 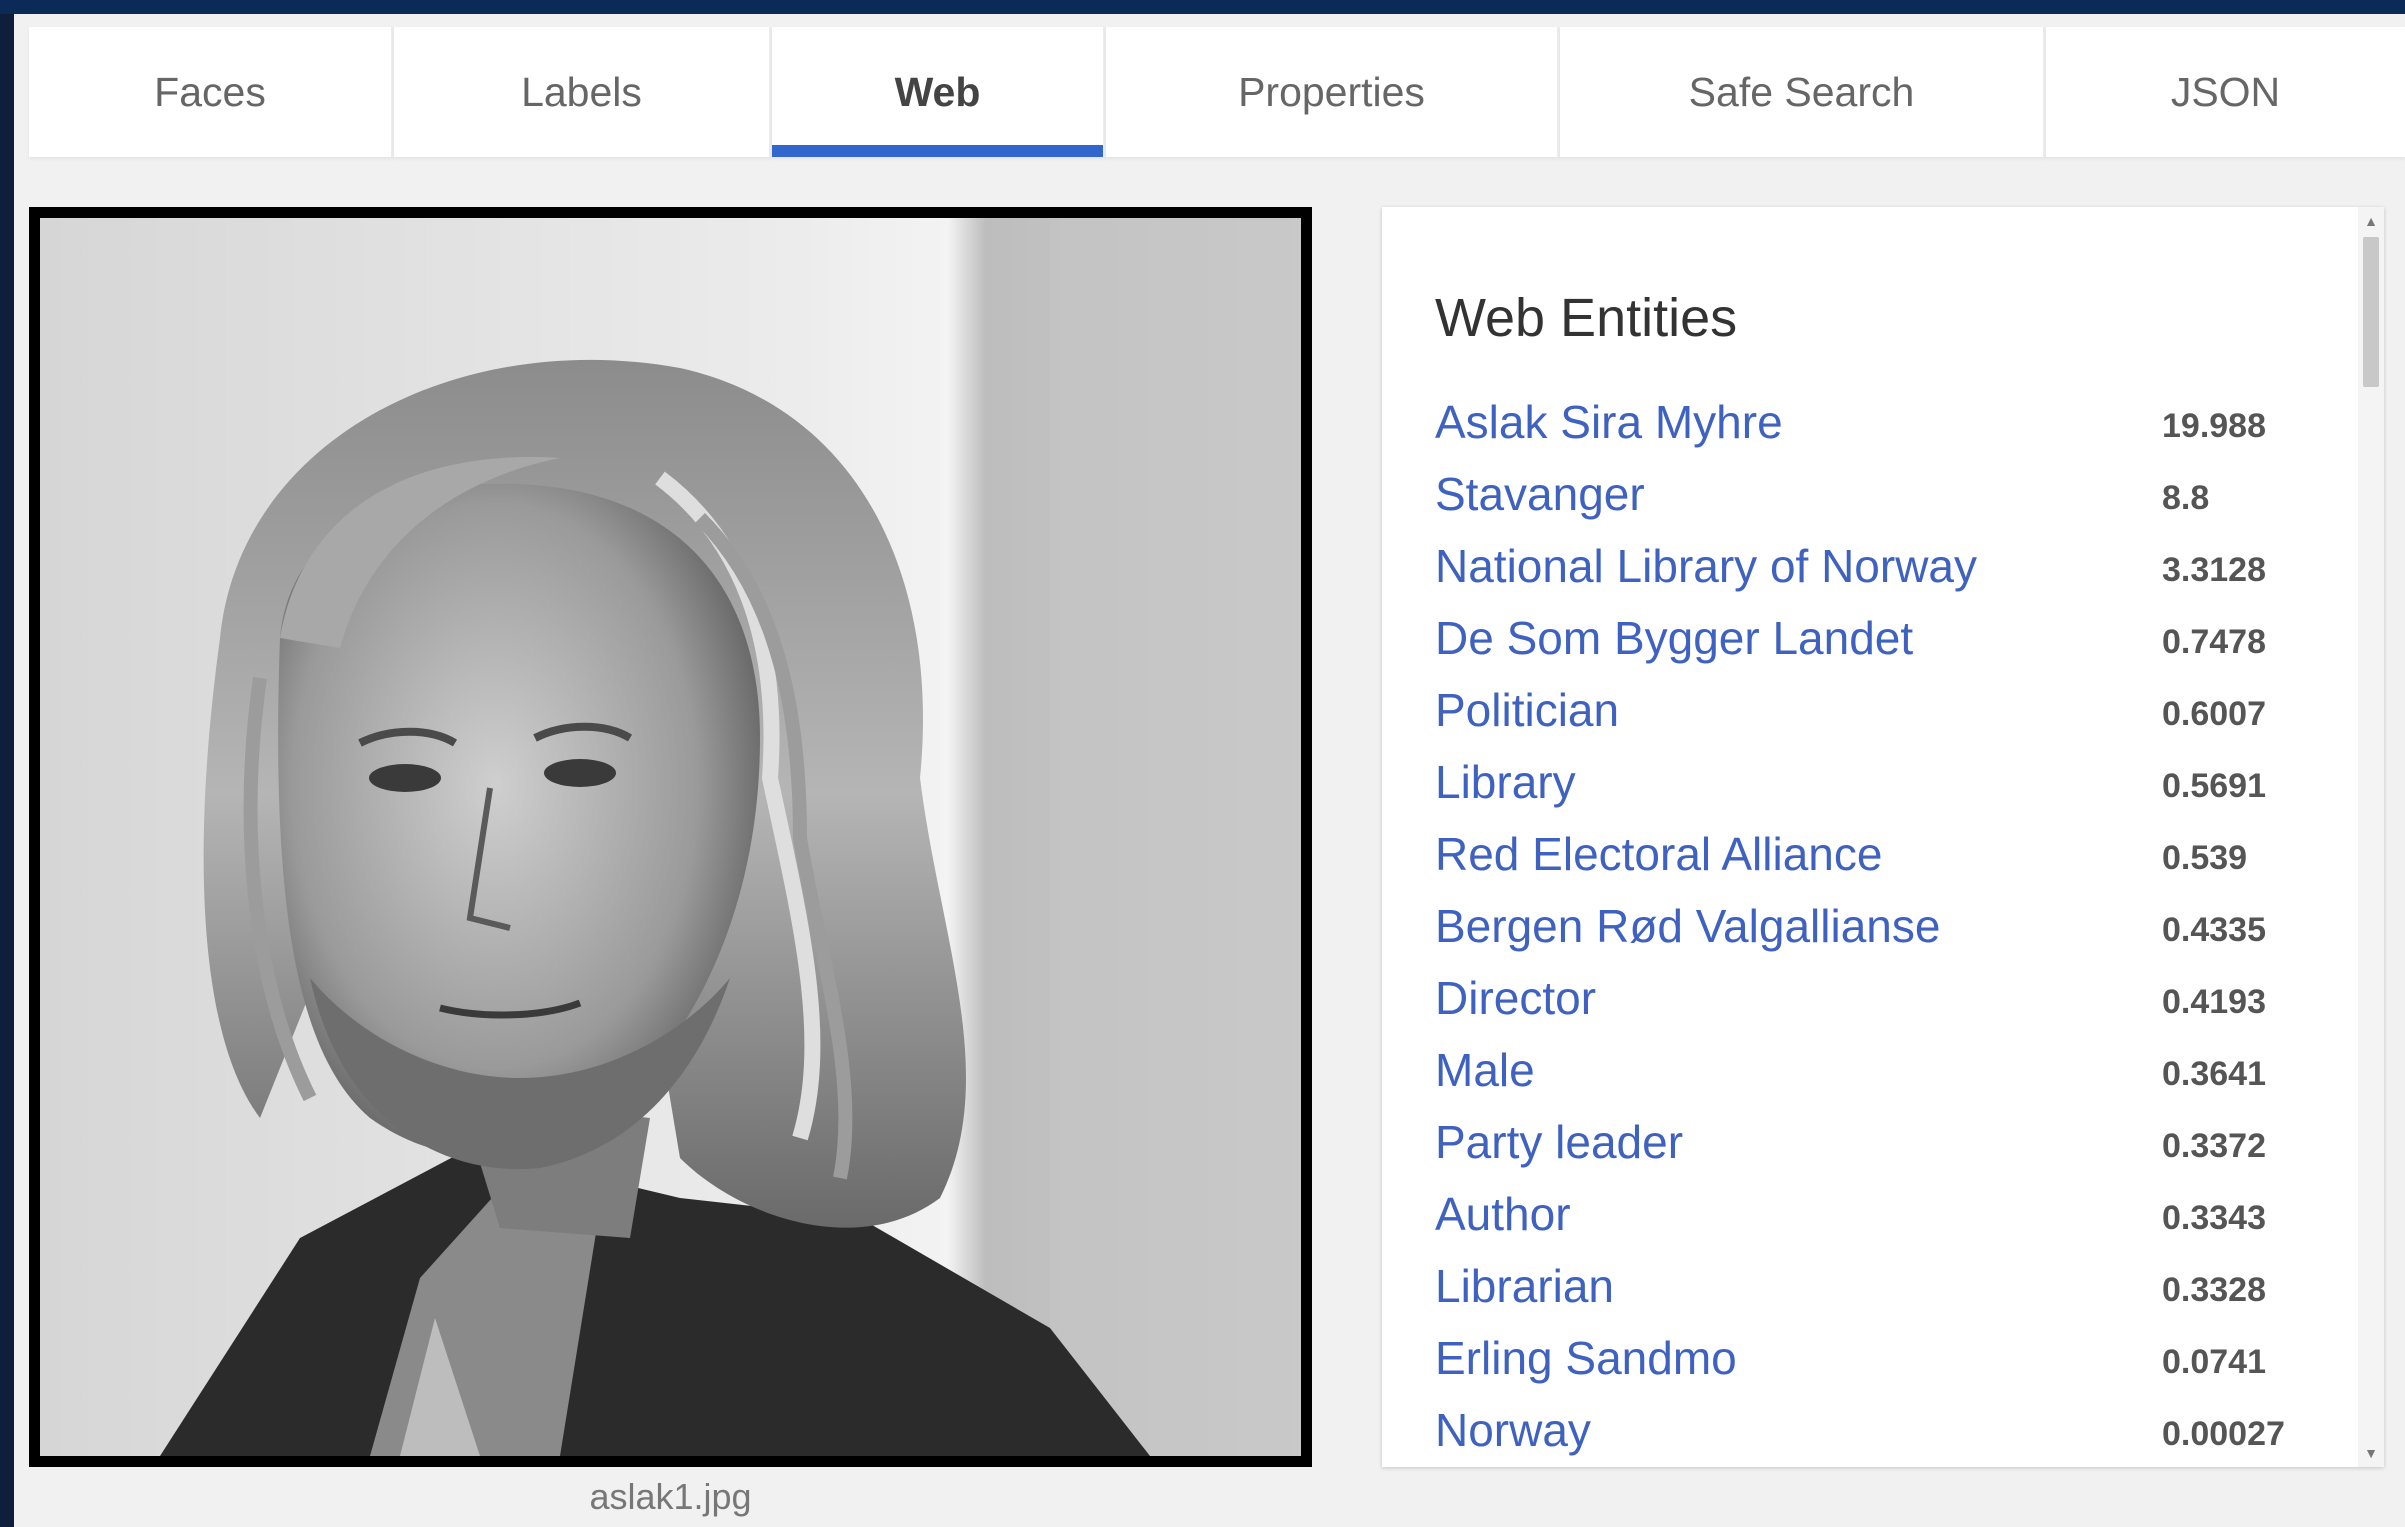 I want to click on tab-label: JSON, so click(x=2225, y=91).